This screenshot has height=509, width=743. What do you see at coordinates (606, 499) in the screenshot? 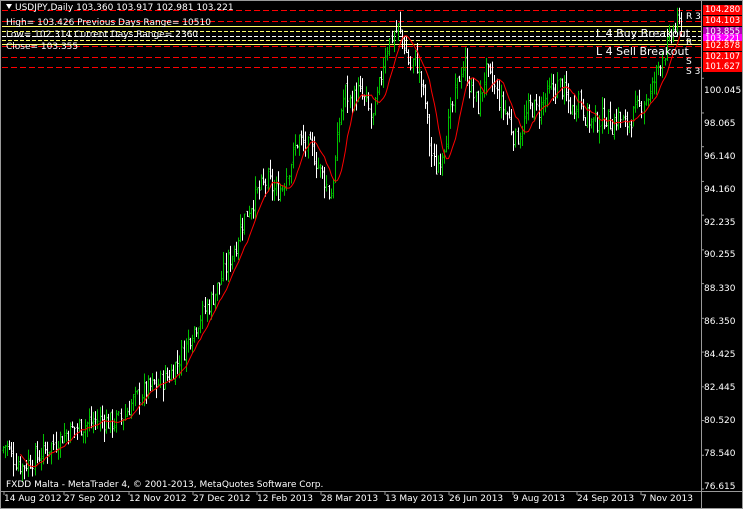
I see `date-axis-label: 24 Sep 2013` at bounding box center [606, 499].